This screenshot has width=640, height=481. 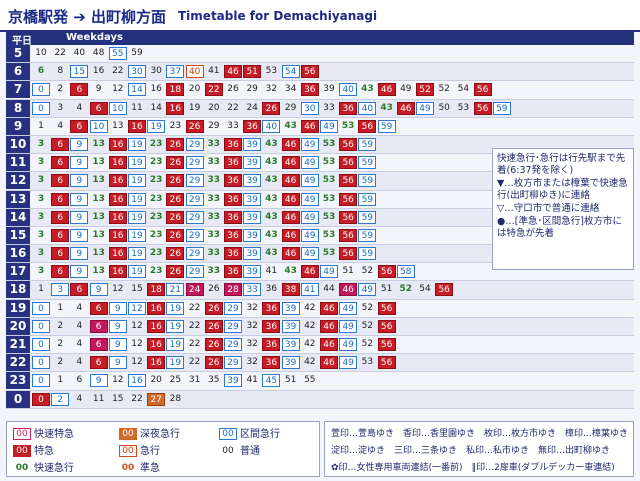 What do you see at coordinates (18, 90) in the screenshot?
I see `hour-label: 7` at bounding box center [18, 90].